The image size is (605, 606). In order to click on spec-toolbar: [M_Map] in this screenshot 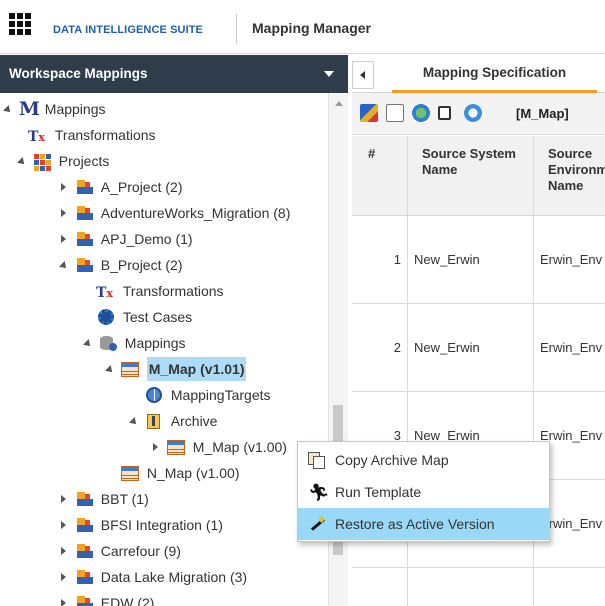, I will do `click(478, 114)`.